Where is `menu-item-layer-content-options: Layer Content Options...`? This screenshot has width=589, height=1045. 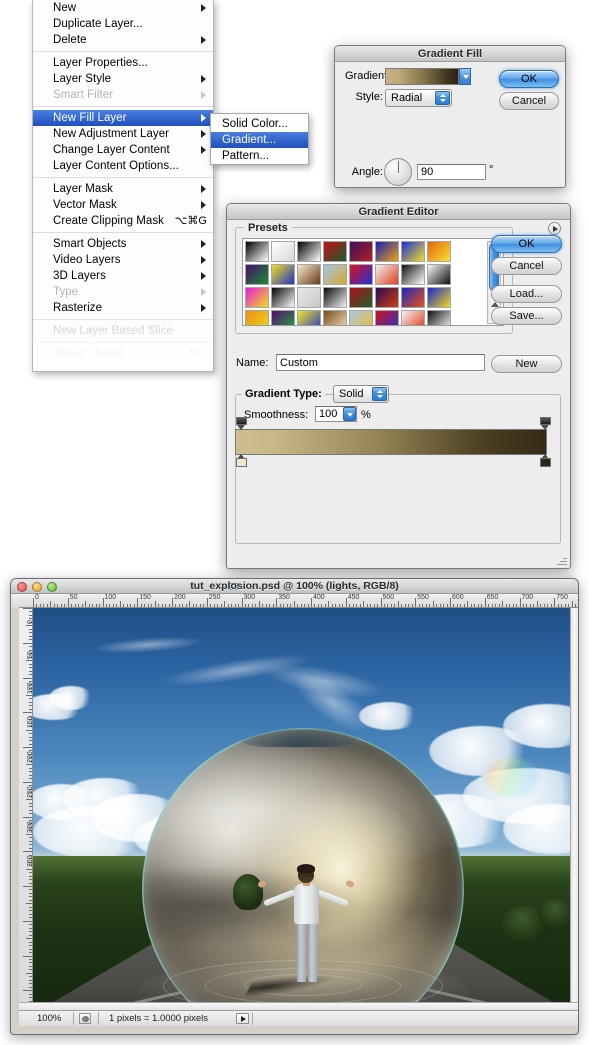 menu-item-layer-content-options: Layer Content Options... is located at coordinates (123, 166).